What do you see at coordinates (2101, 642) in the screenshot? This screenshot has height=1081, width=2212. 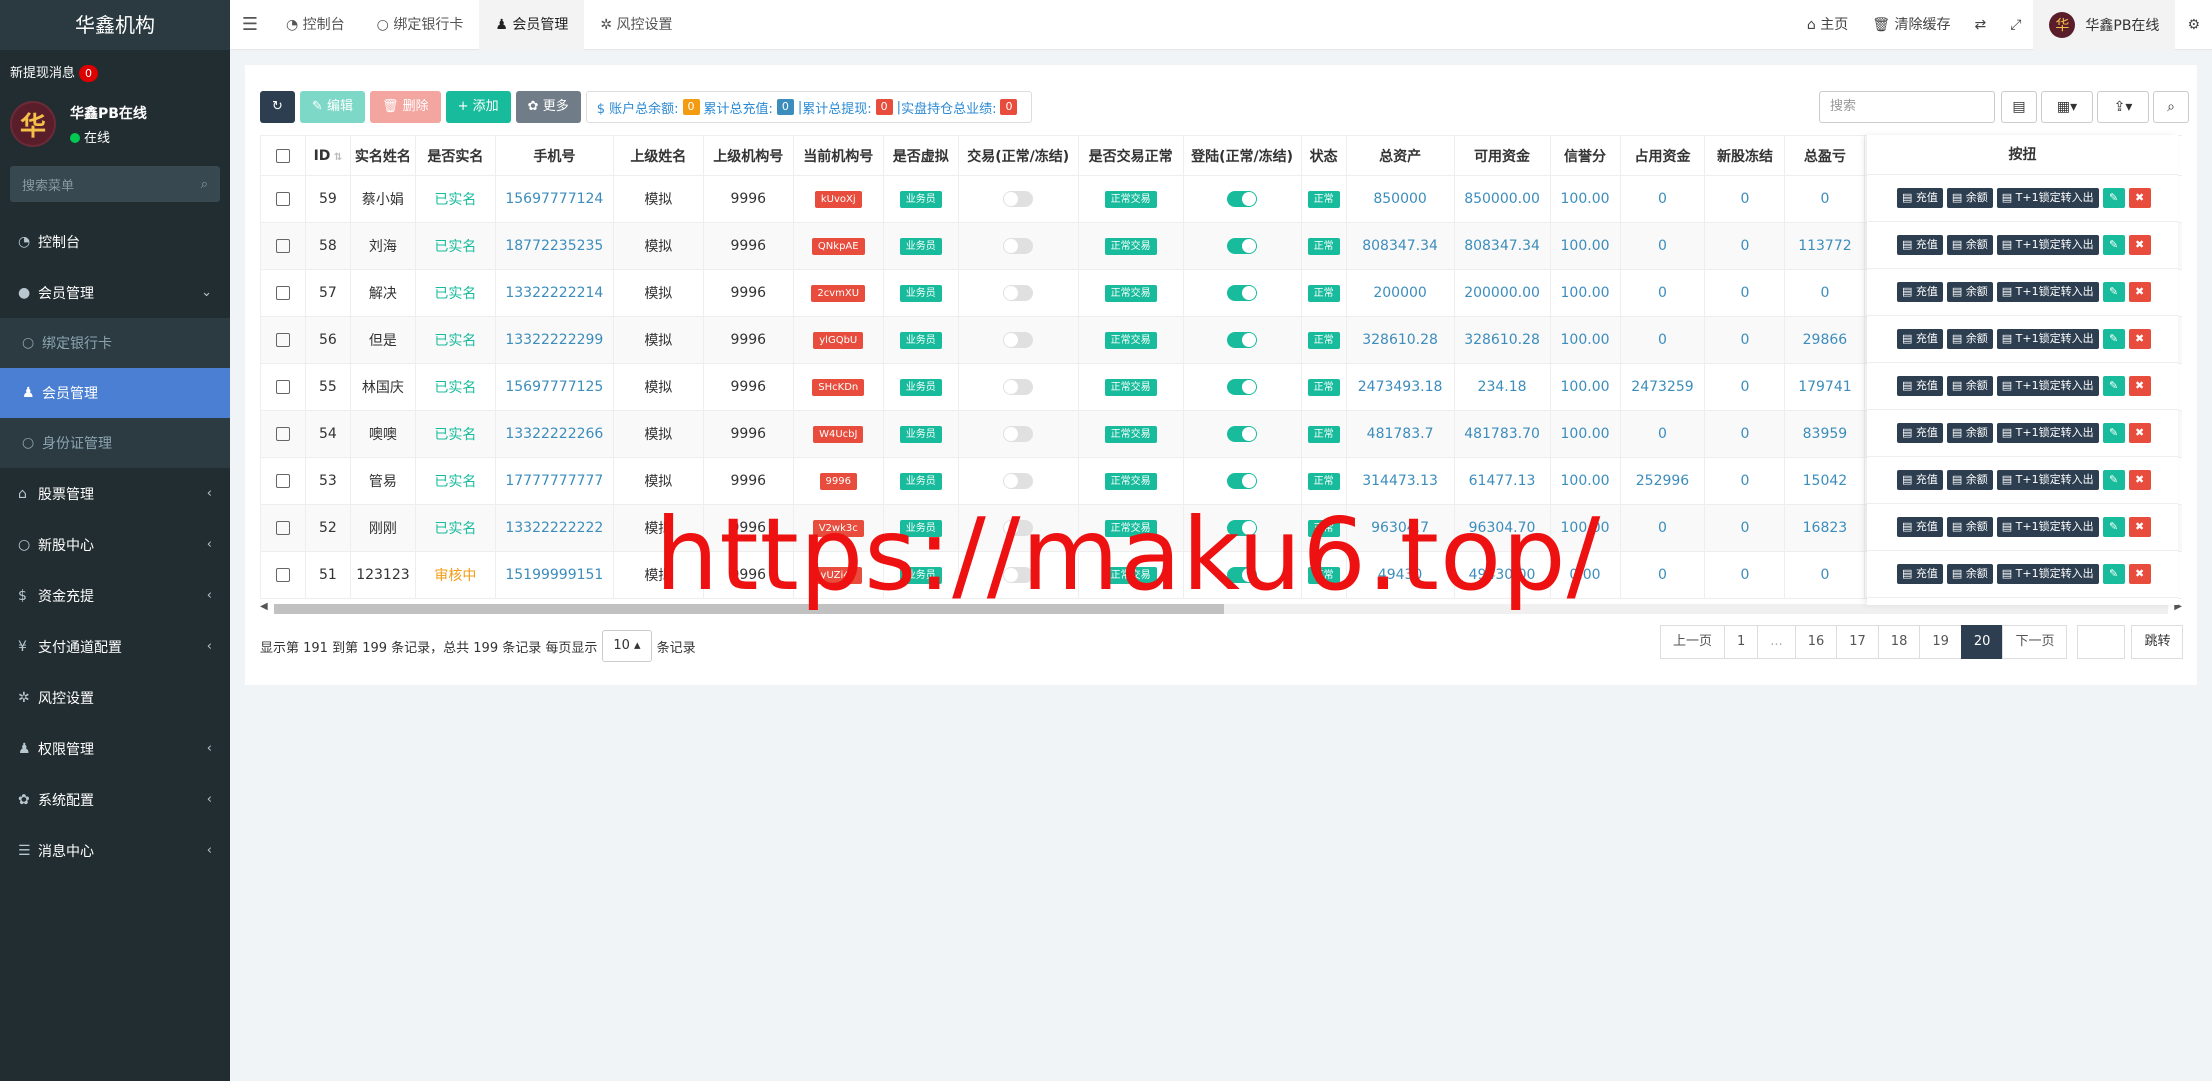 I see `jump-page-input` at bounding box center [2101, 642].